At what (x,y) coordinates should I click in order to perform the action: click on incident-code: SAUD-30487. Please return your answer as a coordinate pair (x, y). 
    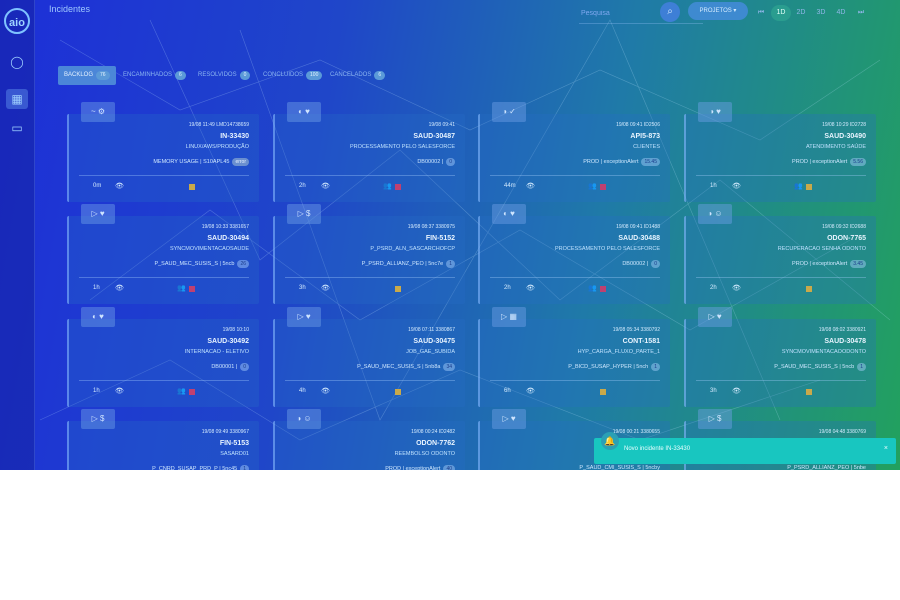
    Looking at the image, I should click on (434, 136).